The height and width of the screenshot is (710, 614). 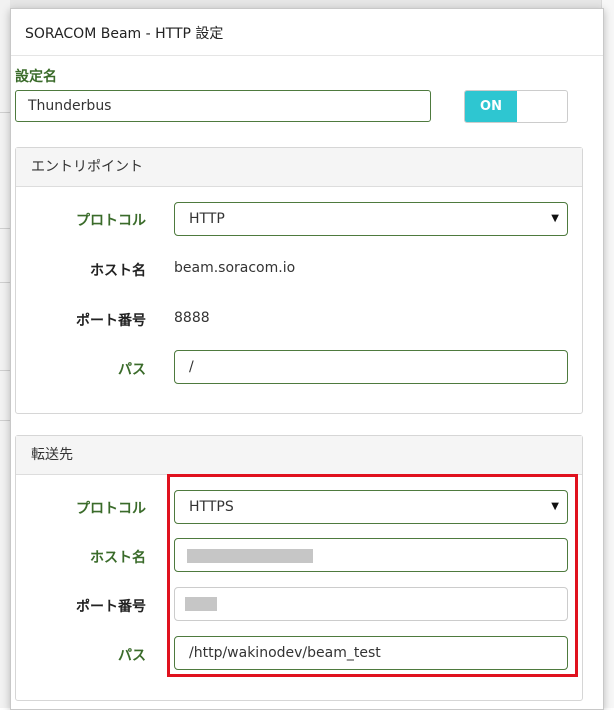 What do you see at coordinates (111, 221) in the screenshot?
I see `entrypoint-protocol-label: プロトコル` at bounding box center [111, 221].